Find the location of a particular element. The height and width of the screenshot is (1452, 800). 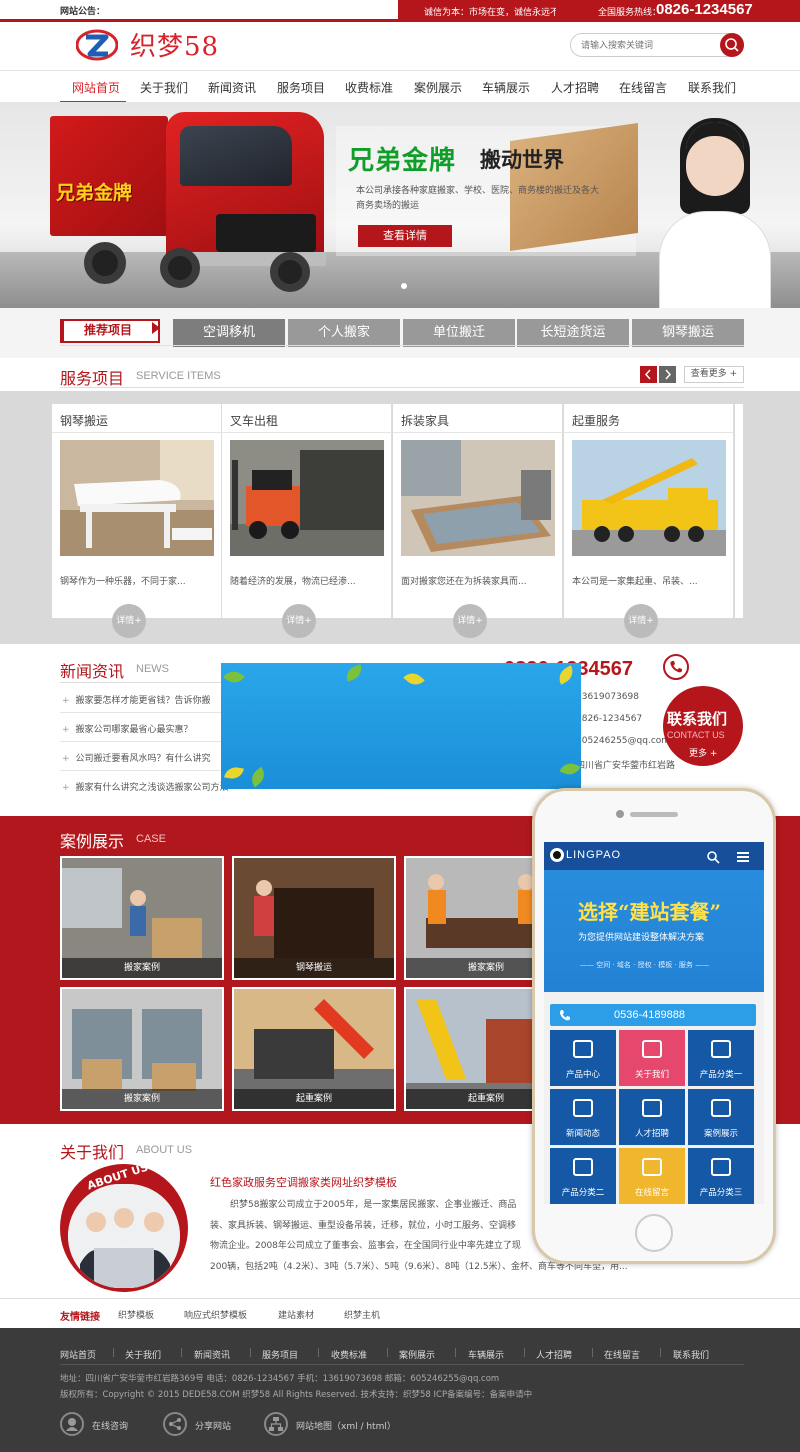

recommend-tab: 长短途货运 is located at coordinates (573, 333).